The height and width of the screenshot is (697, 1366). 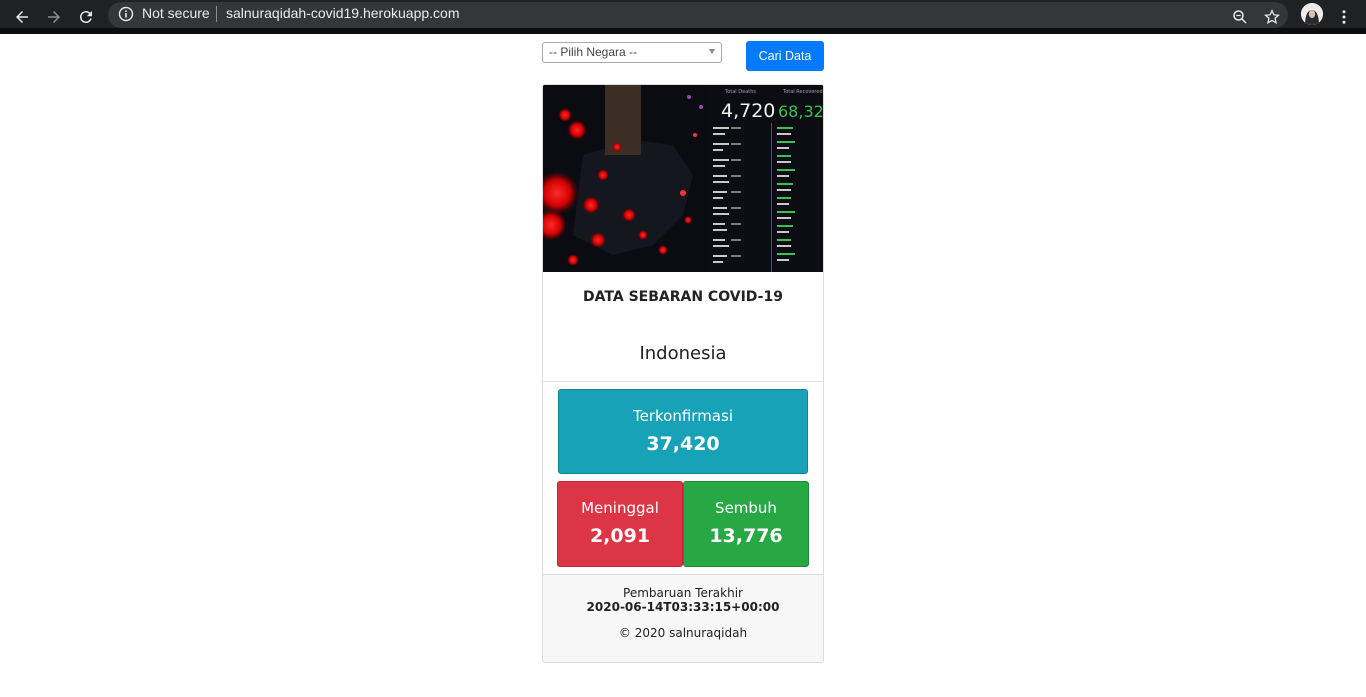 I want to click on toolbar-shadow, so click(x=683, y=31).